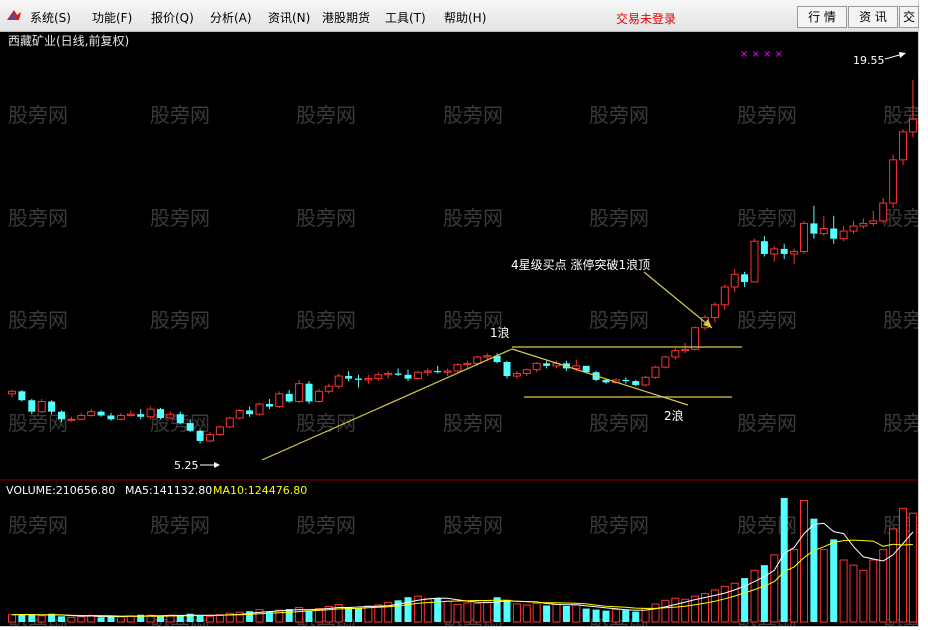 Image resolution: width=928 pixels, height=630 pixels. I want to click on signal-markers: × × × ×, so click(761, 54).